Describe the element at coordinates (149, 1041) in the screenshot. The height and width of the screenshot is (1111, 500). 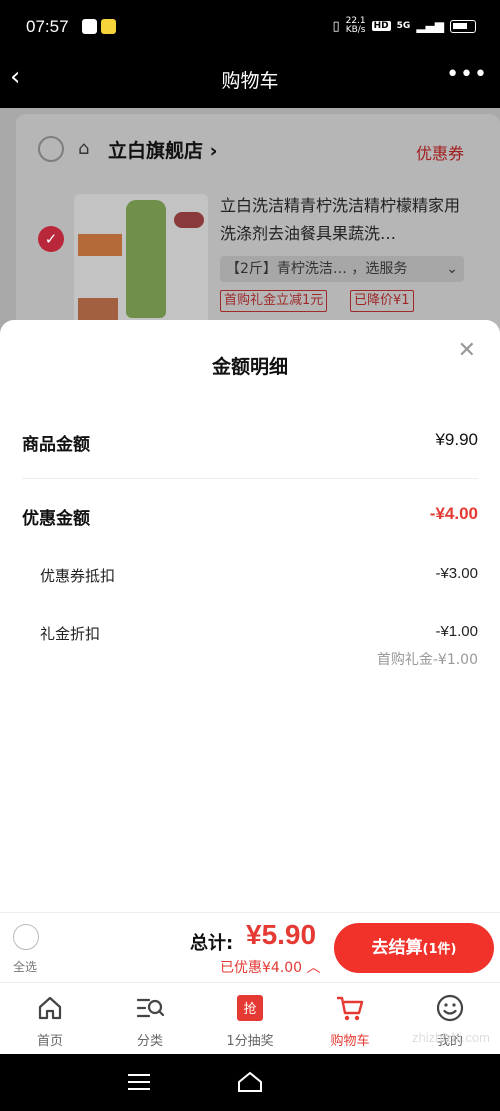
I see `tab-label: 分类` at that location.